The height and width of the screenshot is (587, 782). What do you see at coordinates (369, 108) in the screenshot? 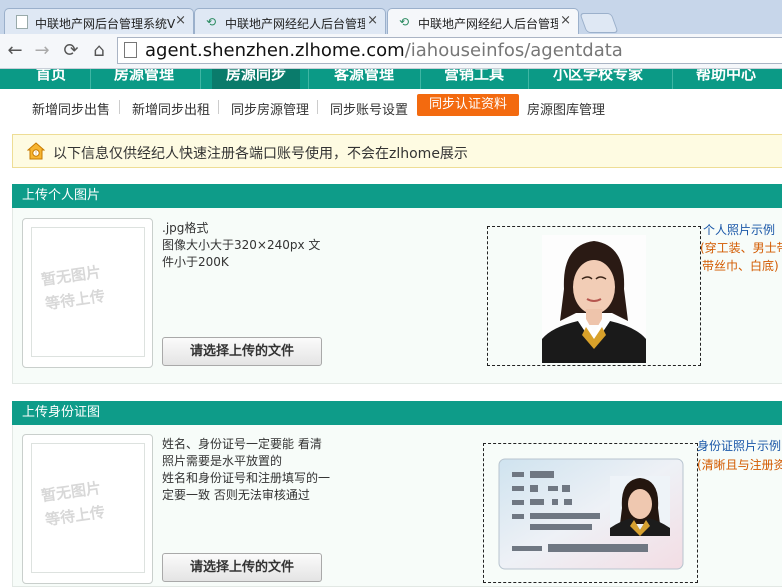
I see `sub-nav-account-settings: 同步账号设置` at bounding box center [369, 108].